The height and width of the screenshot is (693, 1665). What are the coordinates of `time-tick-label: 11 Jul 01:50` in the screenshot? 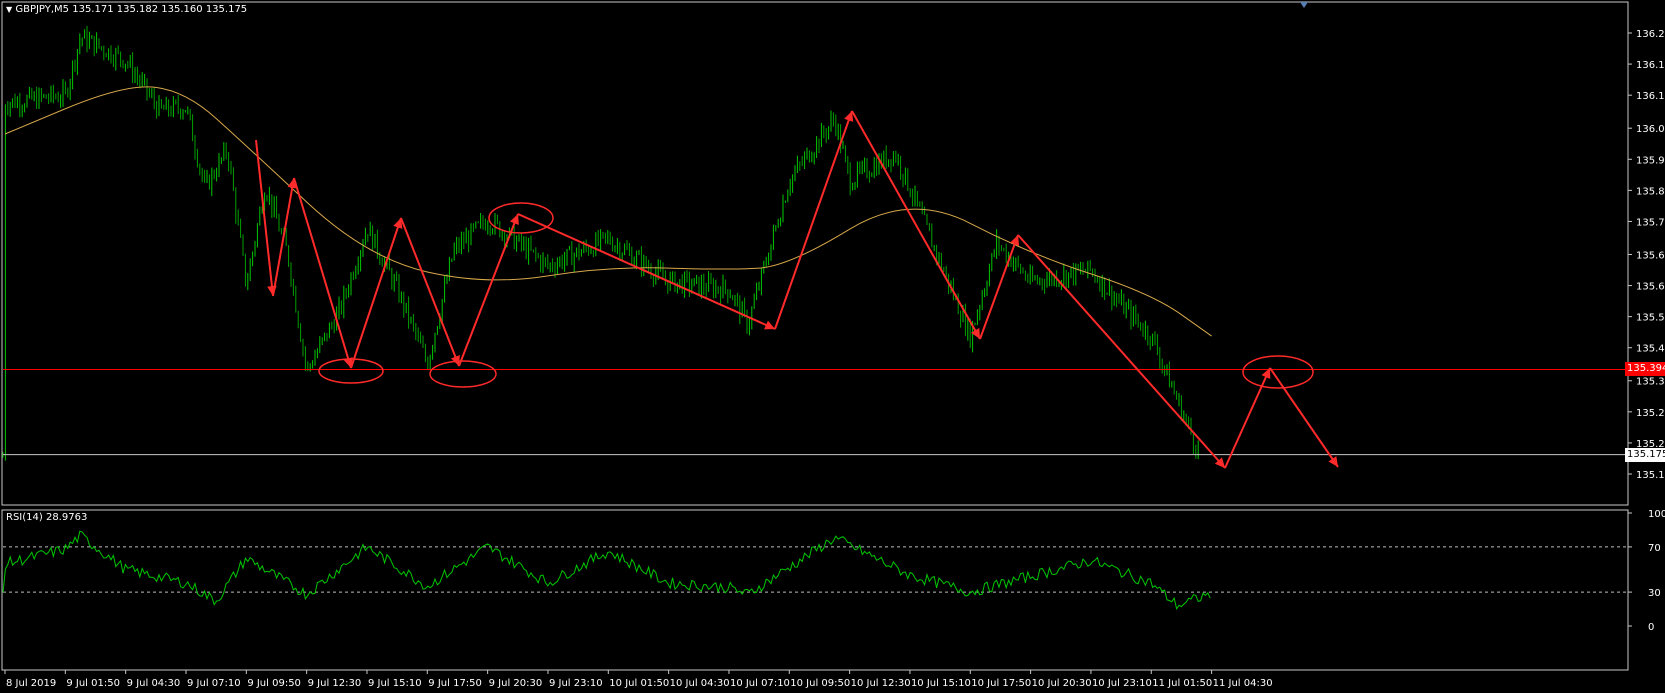 It's located at (1182, 683).